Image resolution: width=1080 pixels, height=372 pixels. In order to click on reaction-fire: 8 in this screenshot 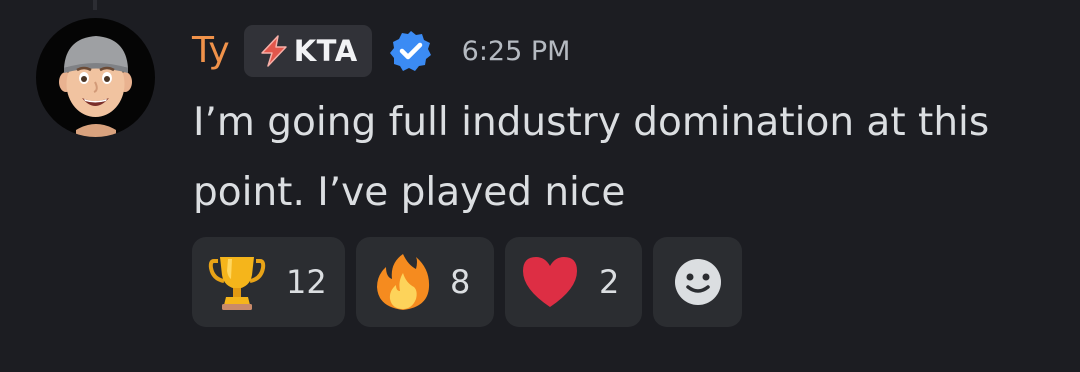, I will do `click(425, 282)`.